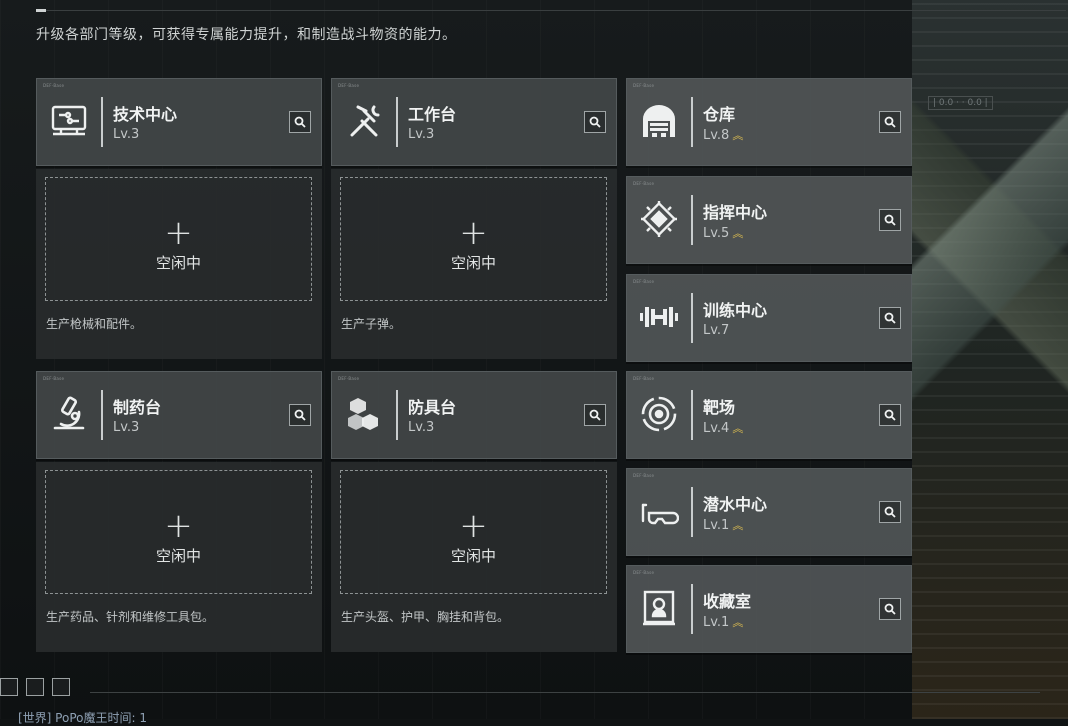 This screenshot has height=726, width=1068. What do you see at coordinates (659, 511) in the screenshot?
I see `diving-mask-icon` at bounding box center [659, 511].